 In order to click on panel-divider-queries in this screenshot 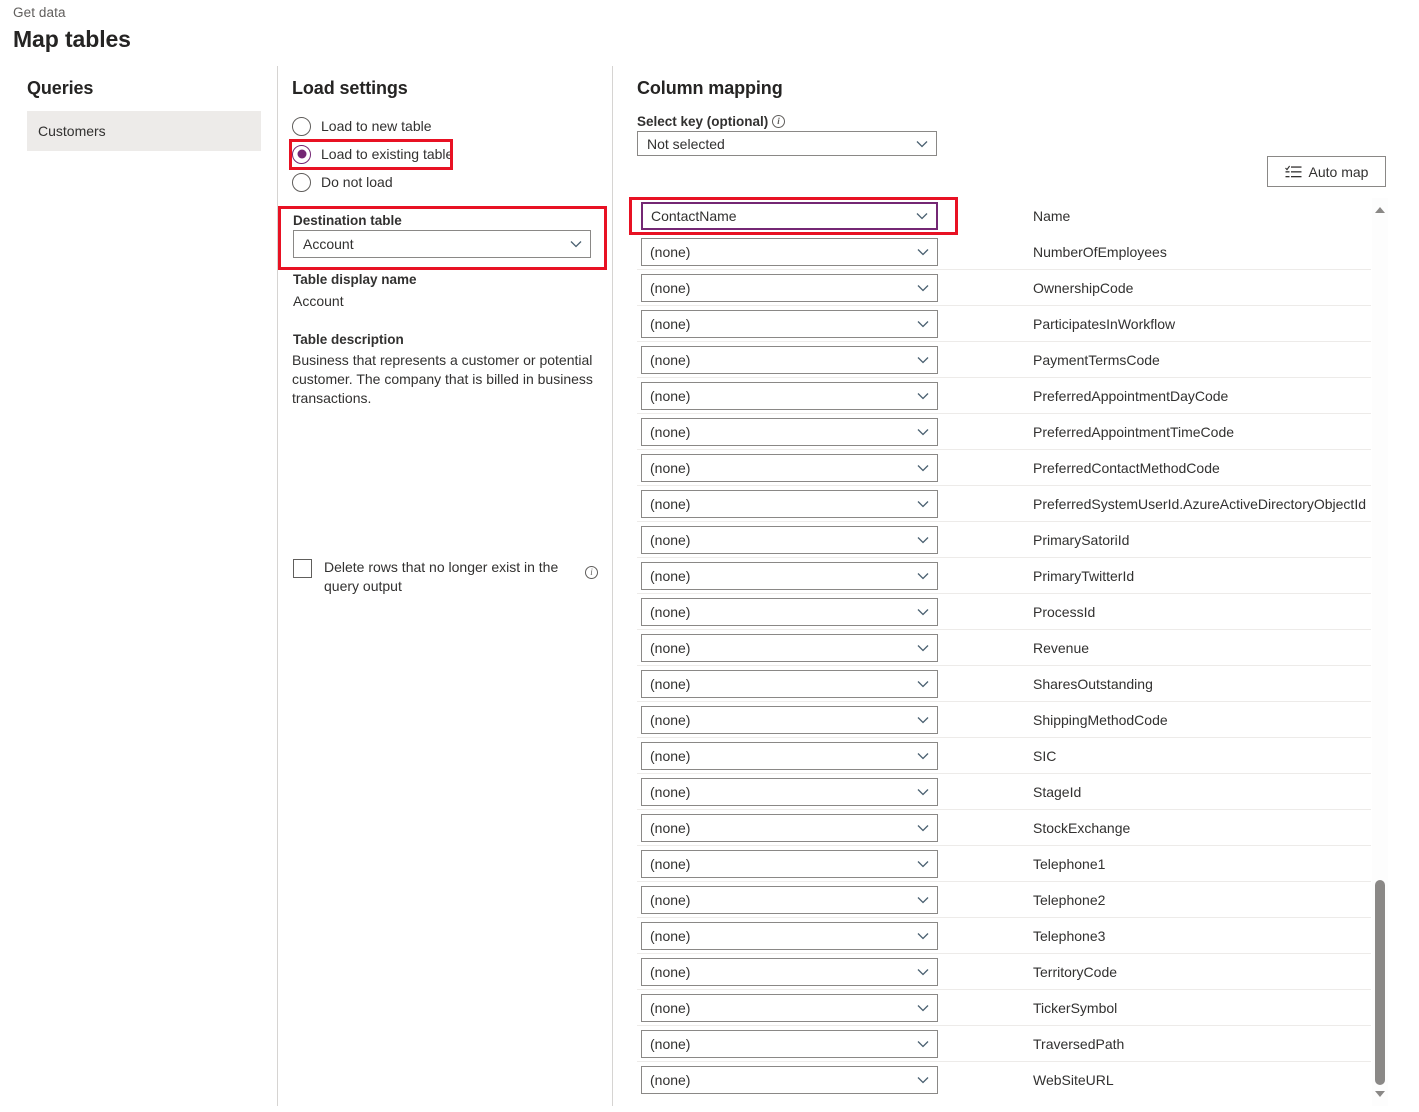, I will do `click(277, 586)`.